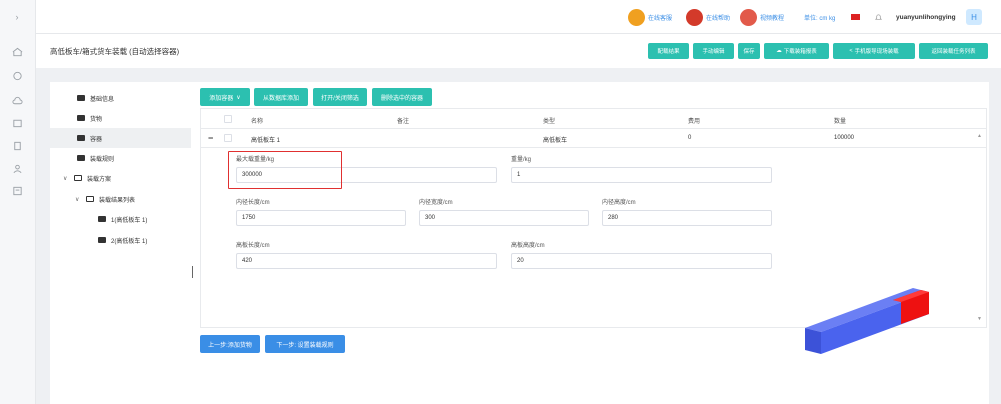  What do you see at coordinates (555, 141) in the screenshot?
I see `cell-type: 高低板车` at bounding box center [555, 141].